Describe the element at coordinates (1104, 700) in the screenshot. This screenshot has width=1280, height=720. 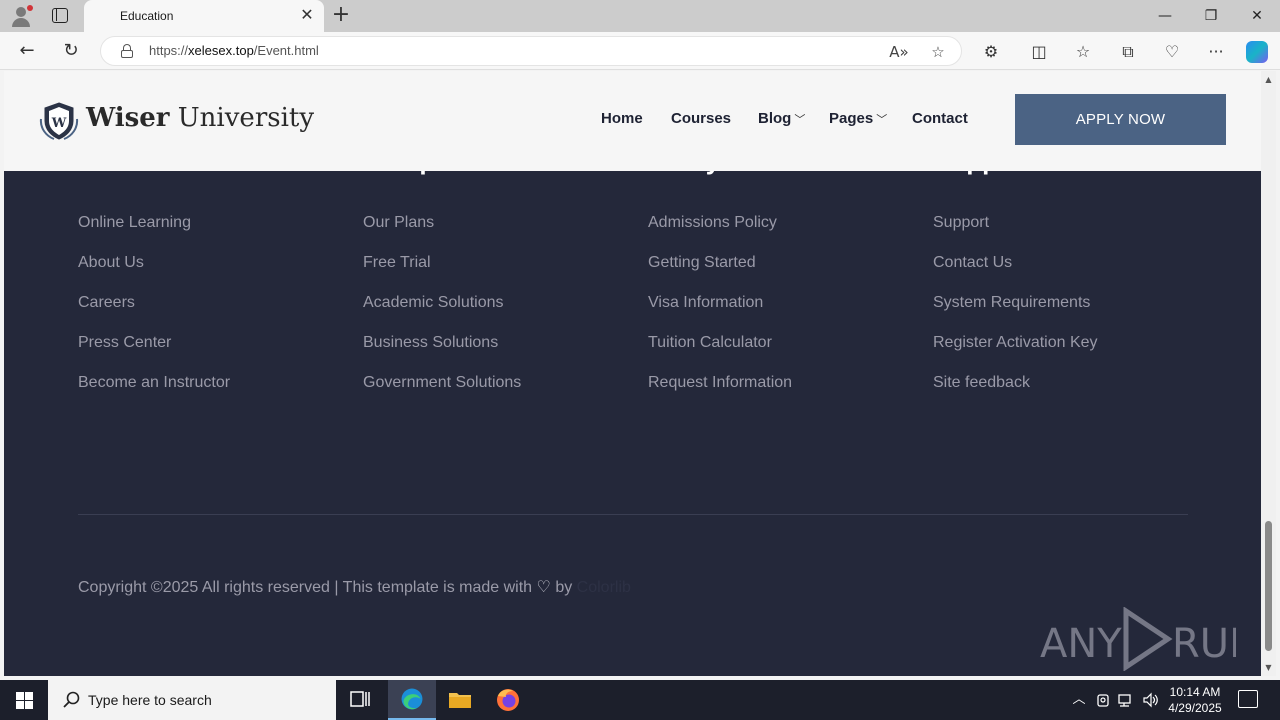
I see `meet-now-icon` at that location.